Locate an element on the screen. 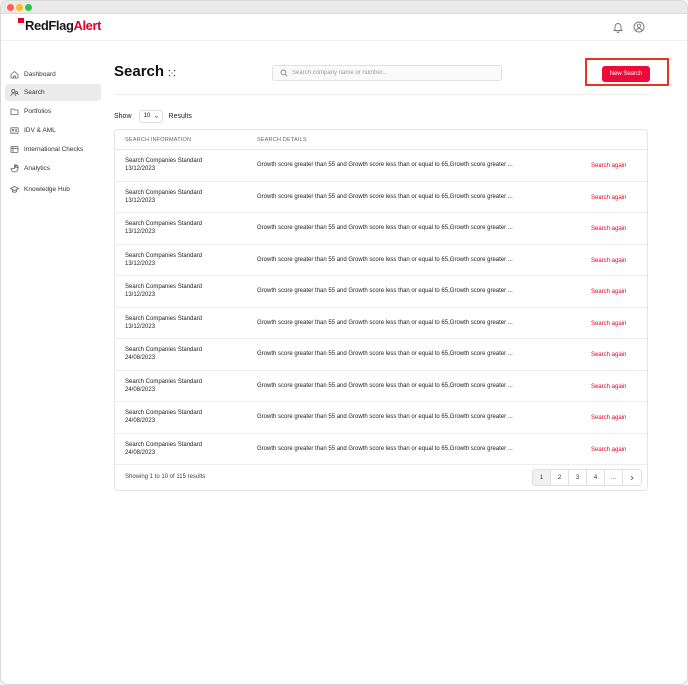 The image size is (688, 685). company-search-box is located at coordinates (387, 73).